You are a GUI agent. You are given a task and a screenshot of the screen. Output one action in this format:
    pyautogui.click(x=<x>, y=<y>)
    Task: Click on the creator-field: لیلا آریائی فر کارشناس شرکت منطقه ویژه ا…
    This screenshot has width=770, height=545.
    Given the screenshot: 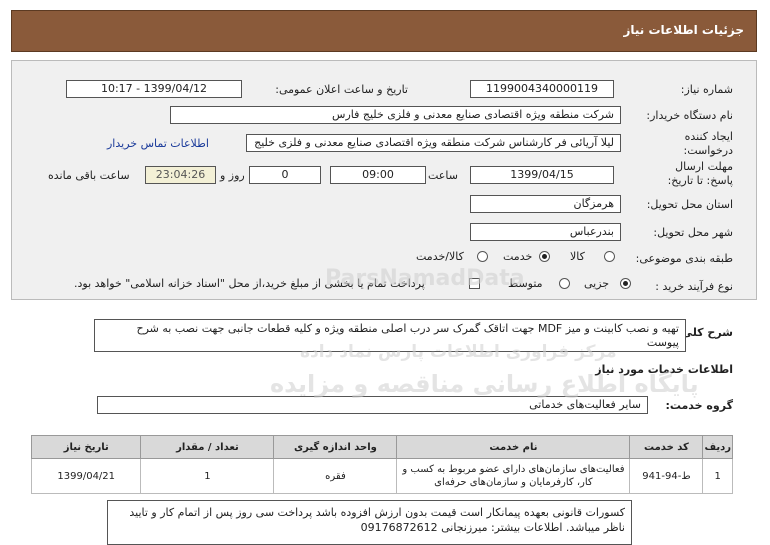 What is the action you would take?
    pyautogui.click(x=433, y=143)
    